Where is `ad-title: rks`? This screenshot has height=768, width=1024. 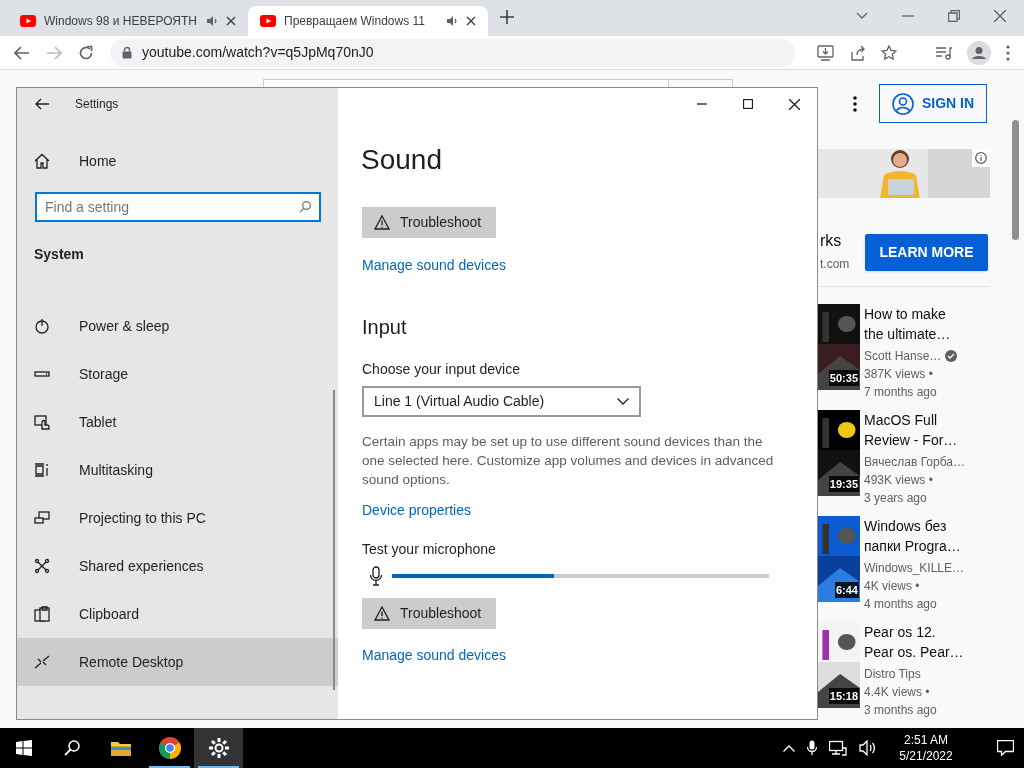
ad-title: rks is located at coordinates (831, 241).